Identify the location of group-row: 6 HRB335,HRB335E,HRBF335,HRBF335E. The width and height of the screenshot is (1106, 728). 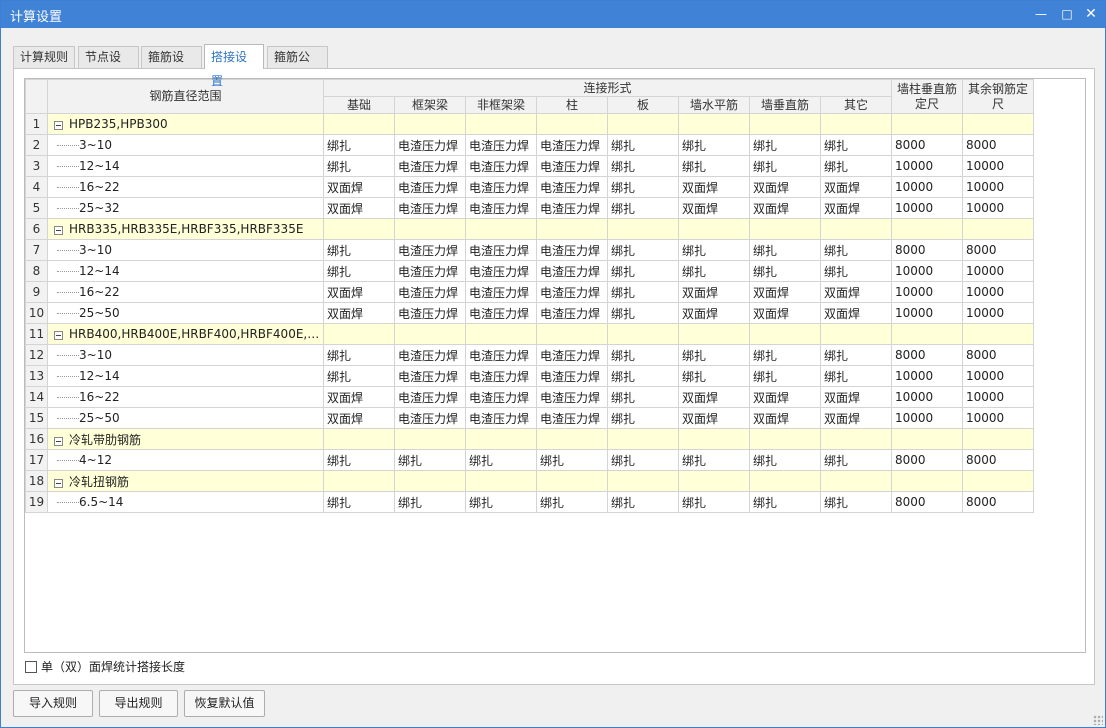
(530, 229).